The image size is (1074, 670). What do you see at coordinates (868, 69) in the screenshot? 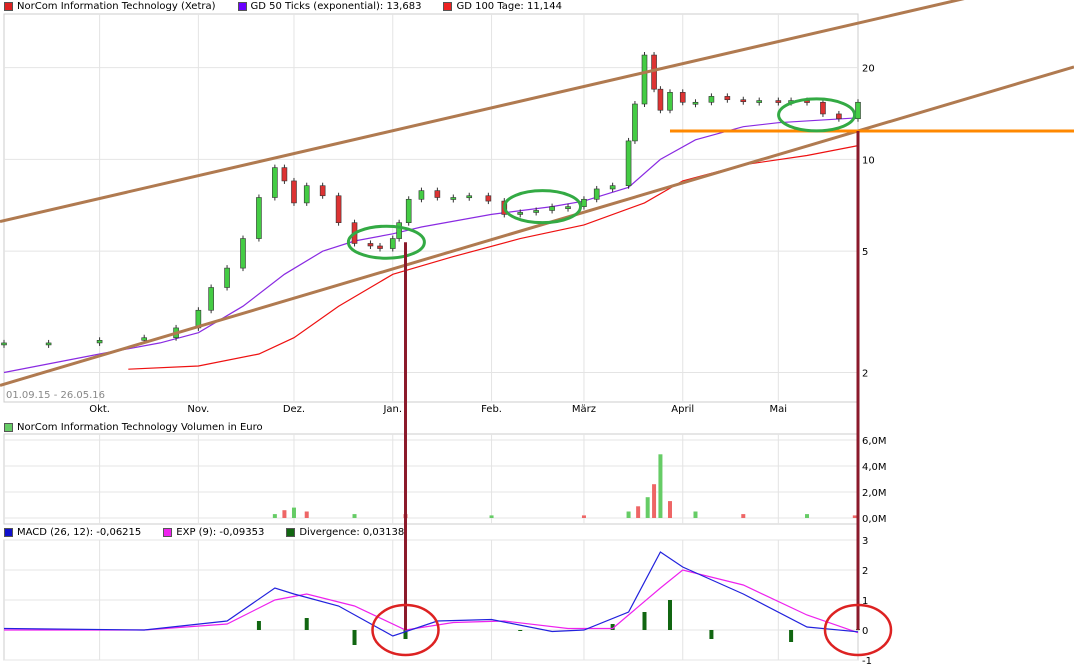
I see `price-tick-label: 20` at bounding box center [868, 69].